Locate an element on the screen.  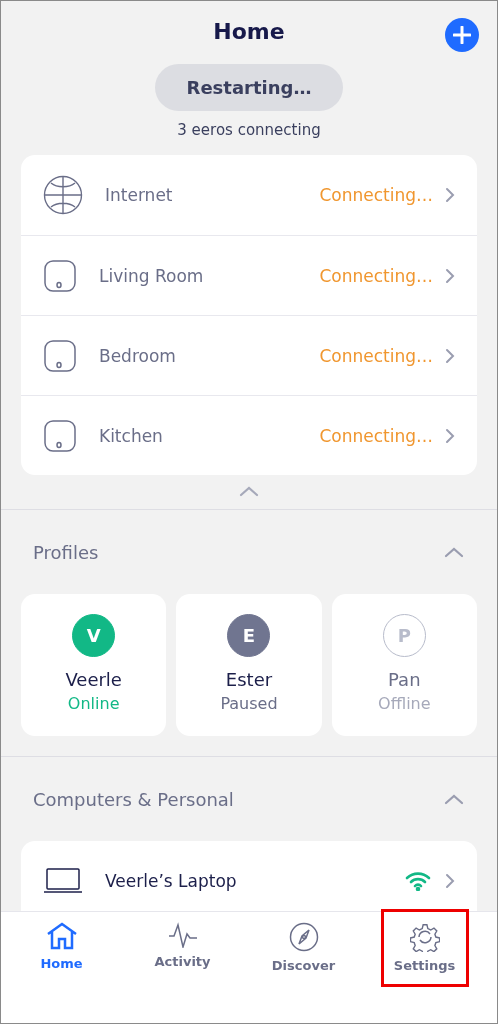
profile-avatar: V is located at coordinates (94, 635).